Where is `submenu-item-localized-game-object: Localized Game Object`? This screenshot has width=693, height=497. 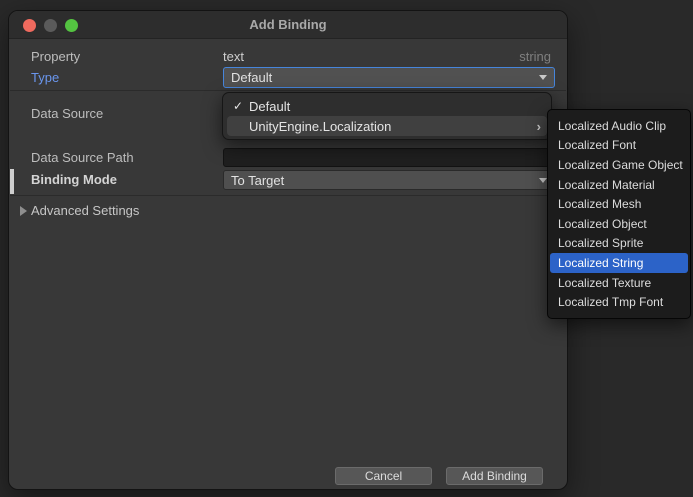
submenu-item-localized-game-object: Localized Game Object is located at coordinates (619, 165).